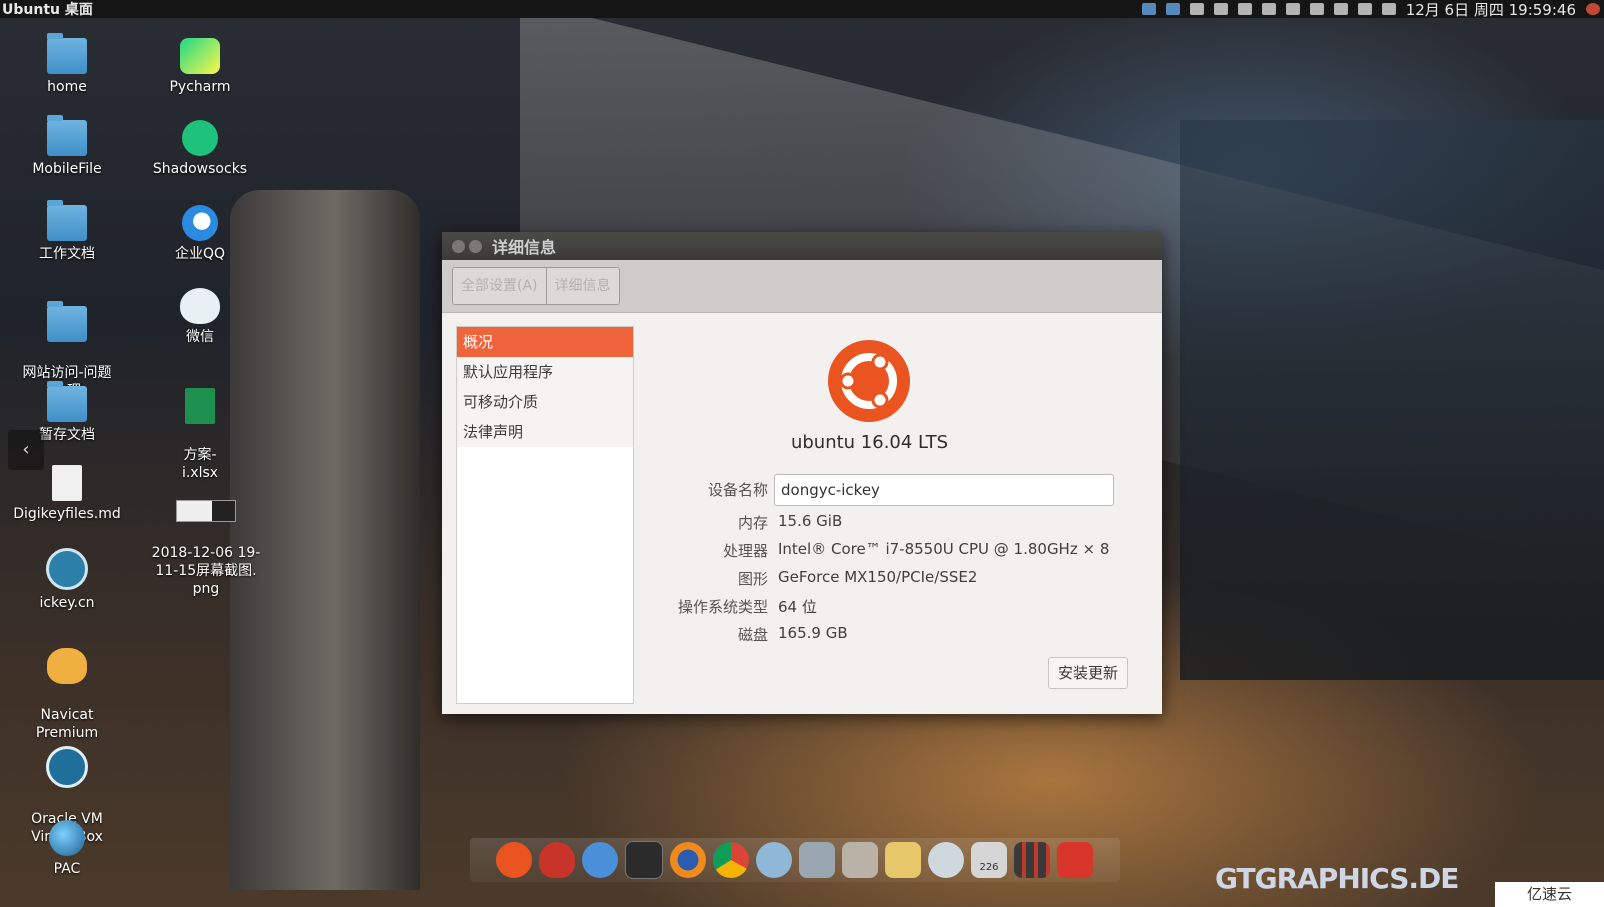 The width and height of the screenshot is (1604, 907). I want to click on finder-icon, so click(600, 860).